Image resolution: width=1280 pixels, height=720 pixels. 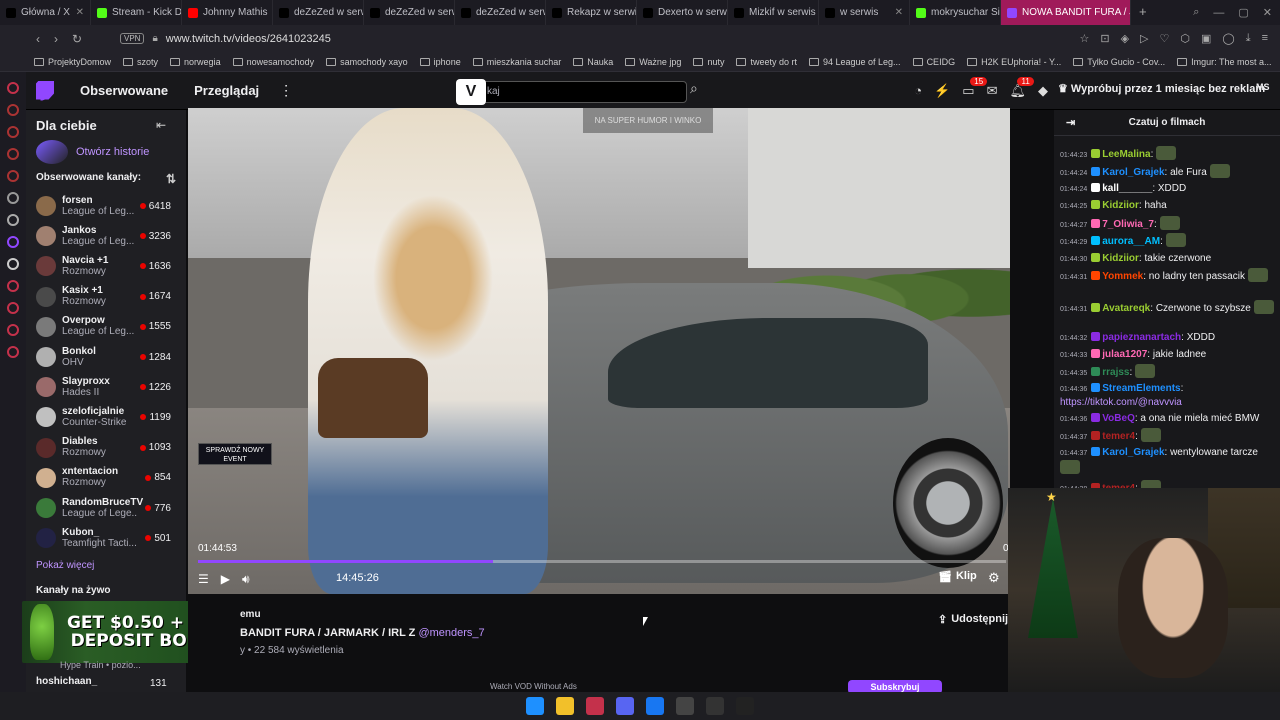 I want to click on download-icon: ⤓, so click(x=1248, y=38).